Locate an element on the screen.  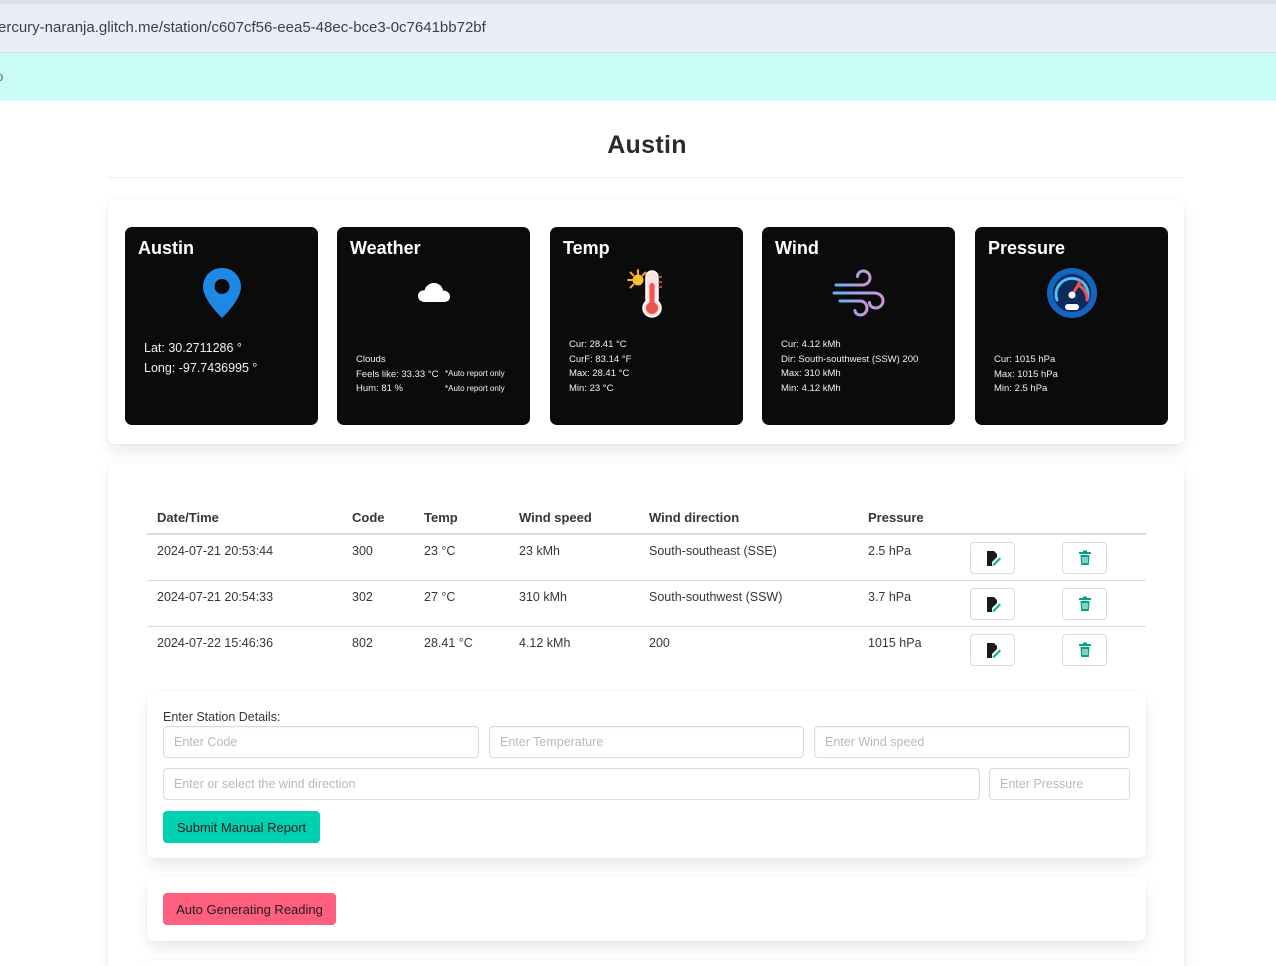
pressure-input is located at coordinates (1059, 784).